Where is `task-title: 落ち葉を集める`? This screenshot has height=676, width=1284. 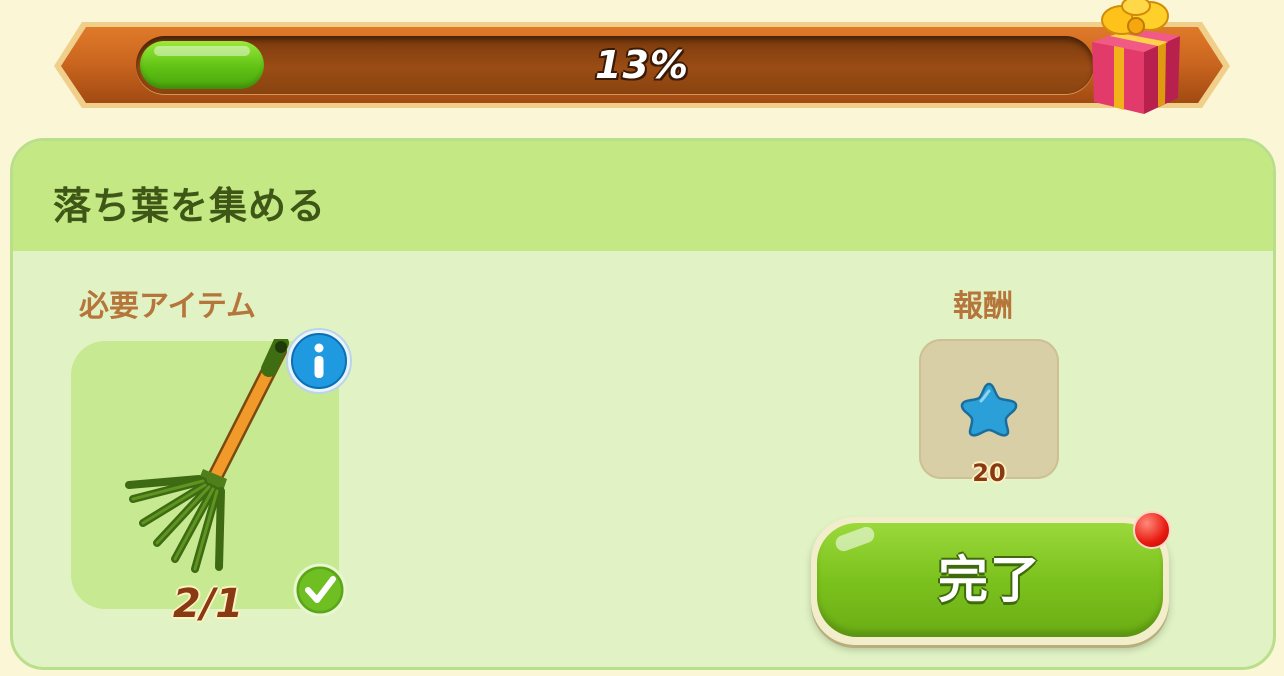 task-title: 落ち葉を集める is located at coordinates (190, 206).